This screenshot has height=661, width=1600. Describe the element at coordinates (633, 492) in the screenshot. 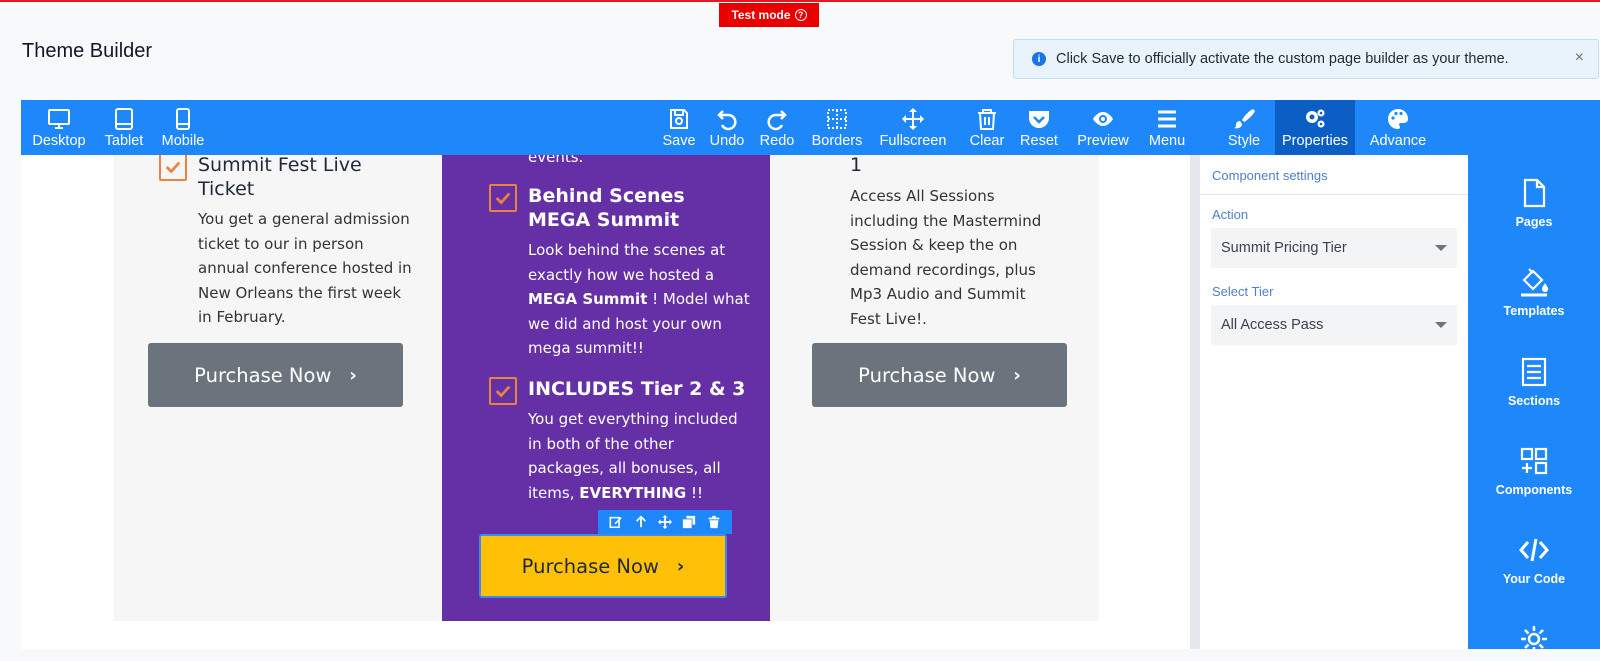

I see `desc-bold: EVERYTHING` at that location.